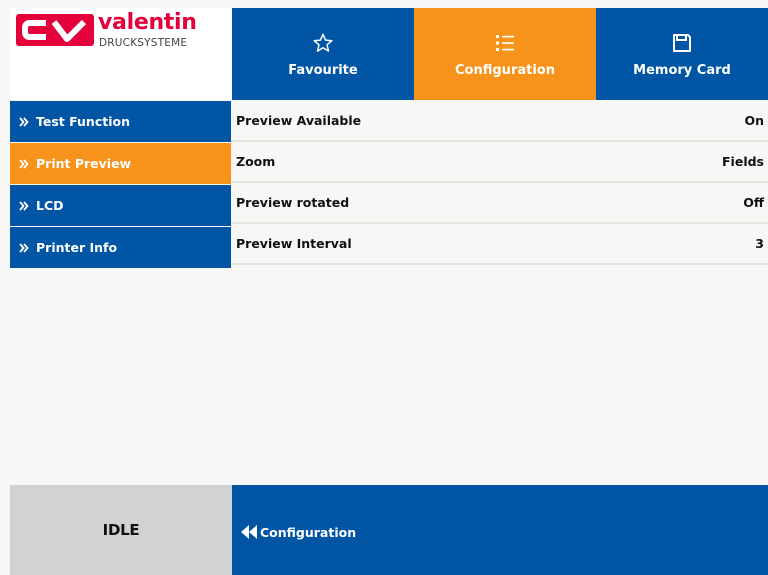  Describe the element at coordinates (143, 43) in the screenshot. I see `brand-subtitle: DRUCKSYSTEME` at that location.